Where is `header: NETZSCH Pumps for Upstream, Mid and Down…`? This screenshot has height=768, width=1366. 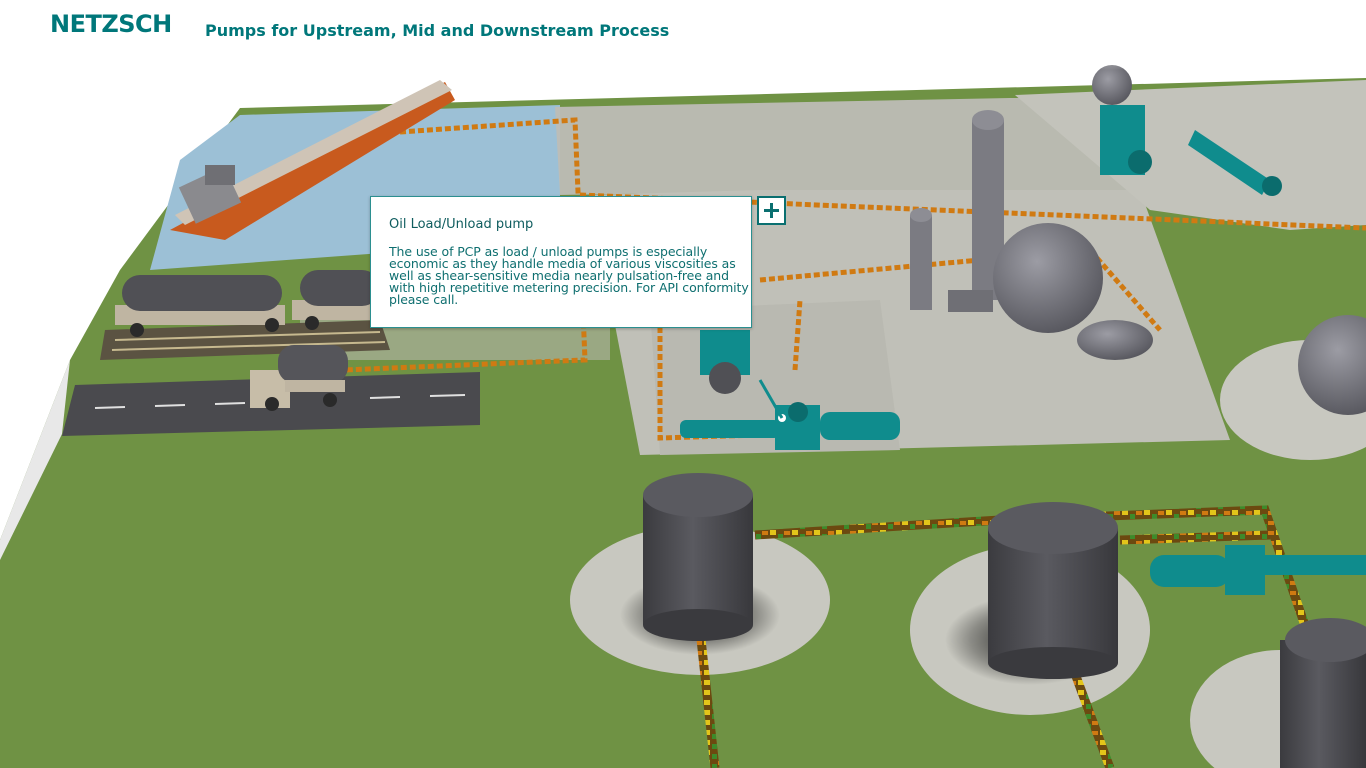
header: NETZSCH Pumps for Upstream, Mid and Down… is located at coordinates (683, 35).